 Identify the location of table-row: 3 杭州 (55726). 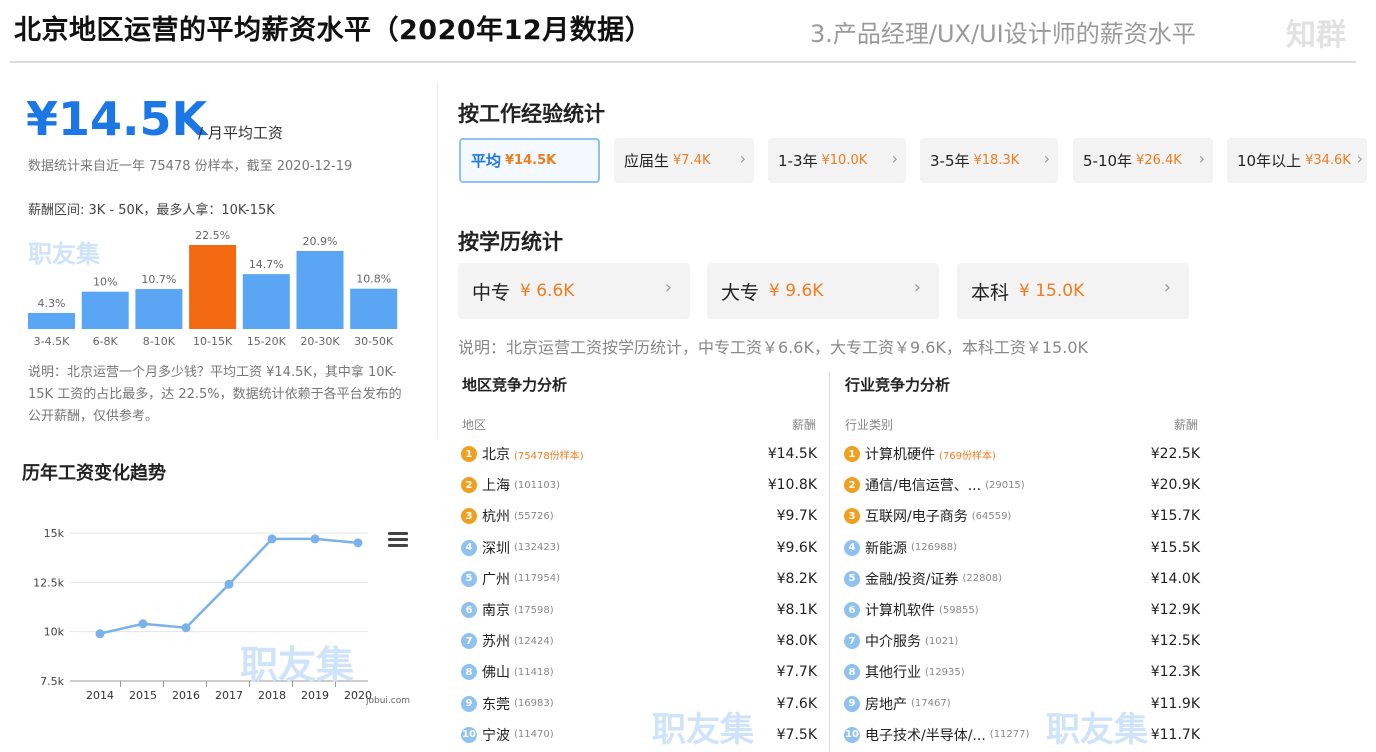
(507, 516).